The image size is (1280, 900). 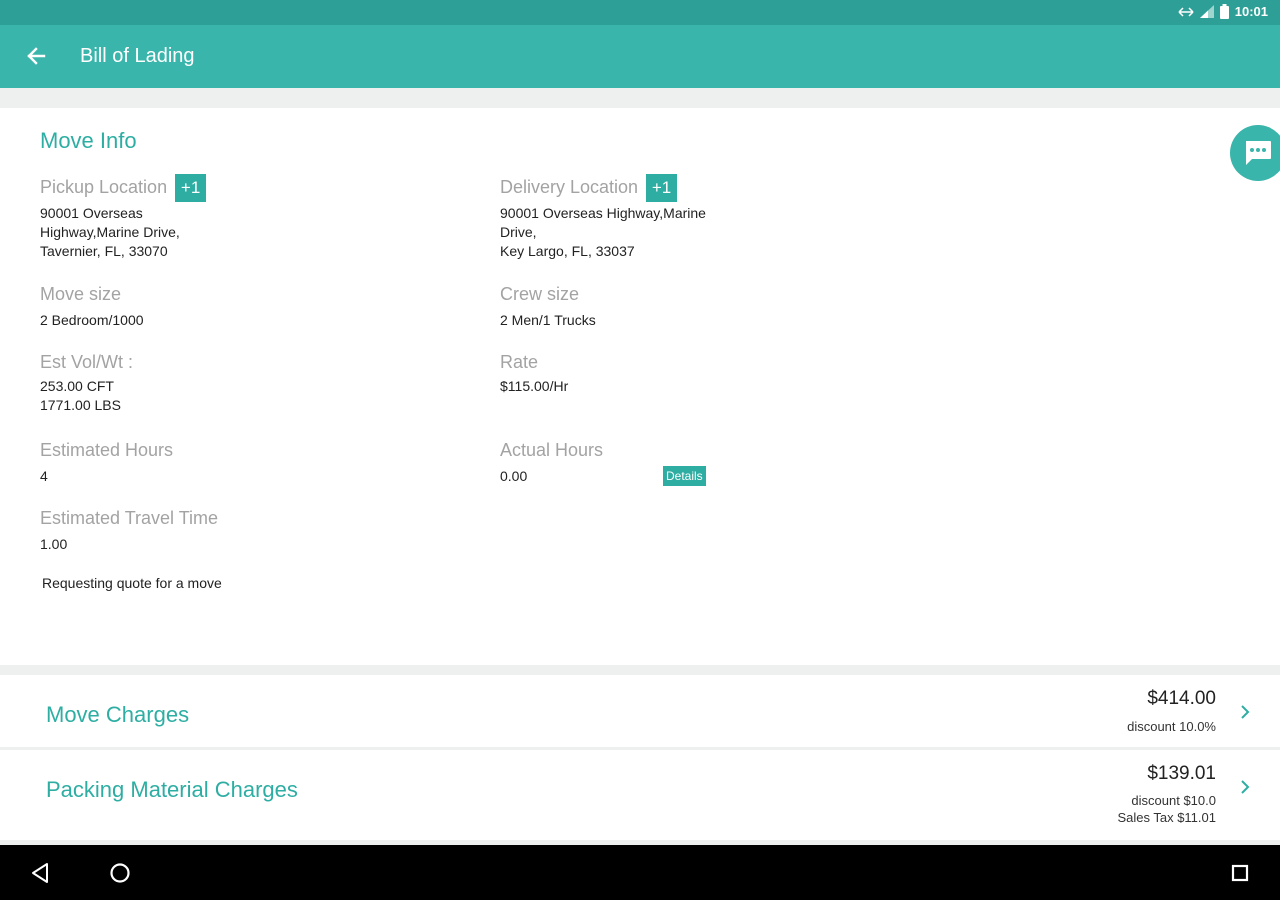 I want to click on chat-bubble-icon, so click(x=1258, y=153).